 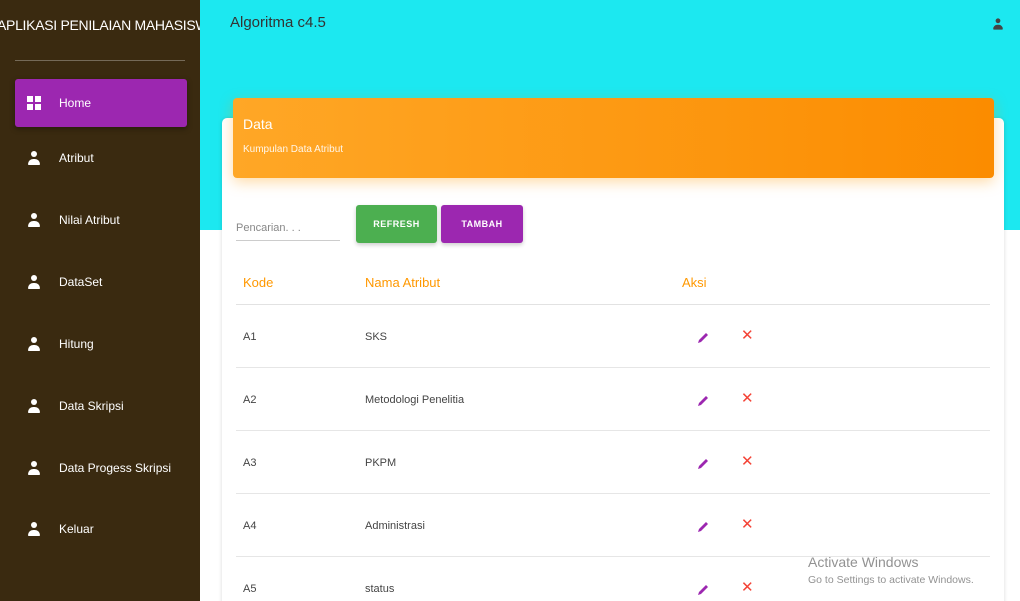 I want to click on cell-nama-atribut: SKS, so click(x=376, y=337).